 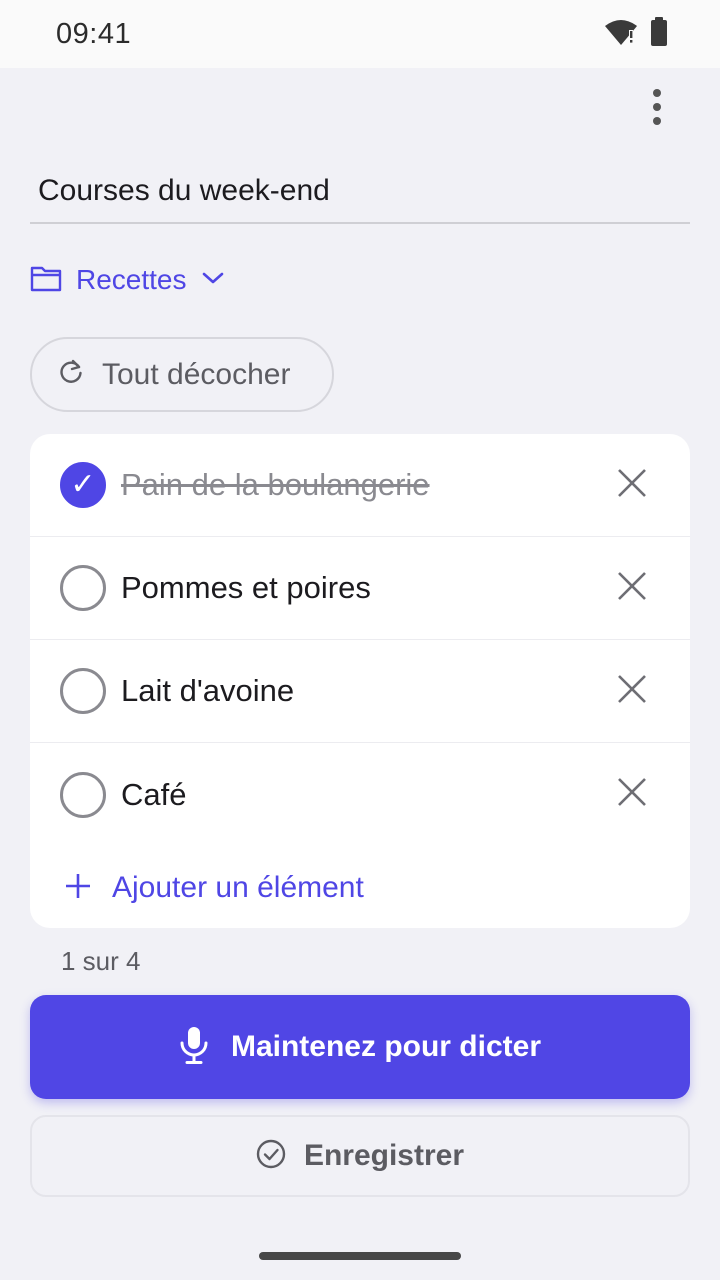 What do you see at coordinates (360, 34) in the screenshot?
I see `status-bar: 09:41` at bounding box center [360, 34].